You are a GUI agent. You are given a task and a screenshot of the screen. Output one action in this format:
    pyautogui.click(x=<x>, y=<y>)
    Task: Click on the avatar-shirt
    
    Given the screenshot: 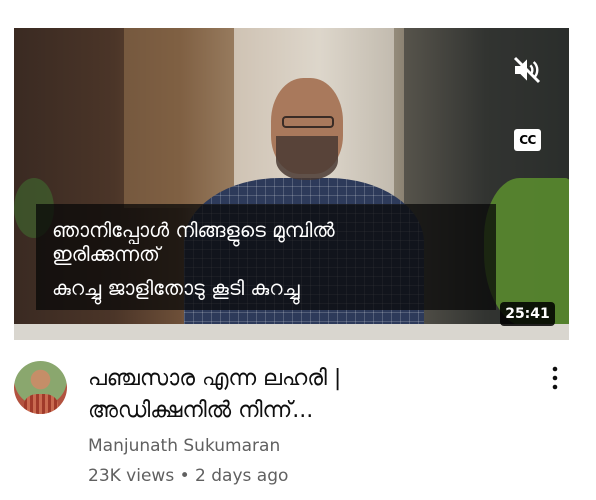 What is the action you would take?
    pyautogui.click(x=41, y=404)
    